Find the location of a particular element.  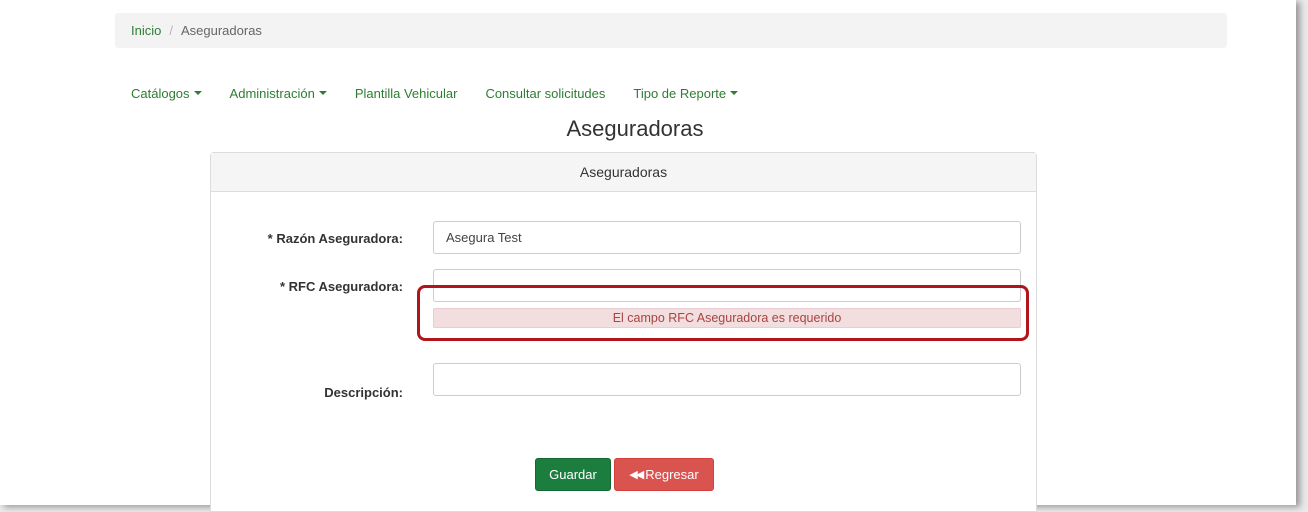

nav-consultar-link: Consultar solicitudes is located at coordinates (545, 93).